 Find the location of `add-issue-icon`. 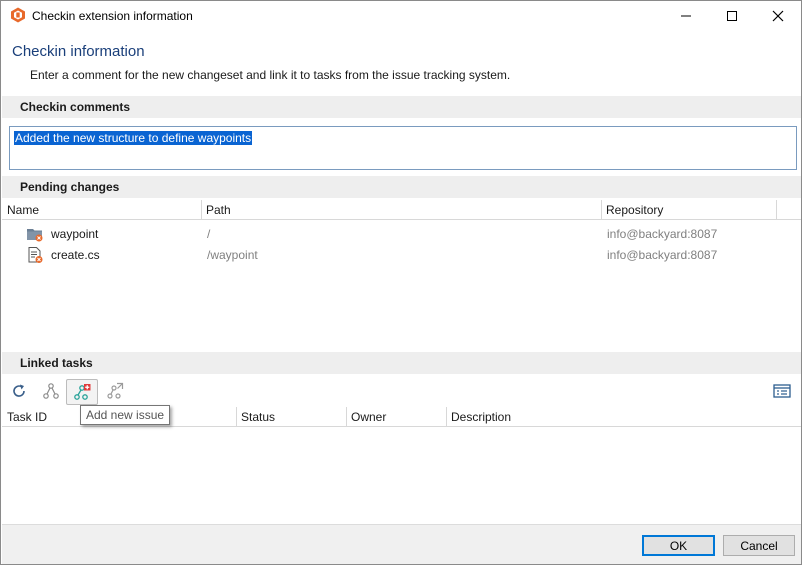

add-issue-icon is located at coordinates (82, 392).